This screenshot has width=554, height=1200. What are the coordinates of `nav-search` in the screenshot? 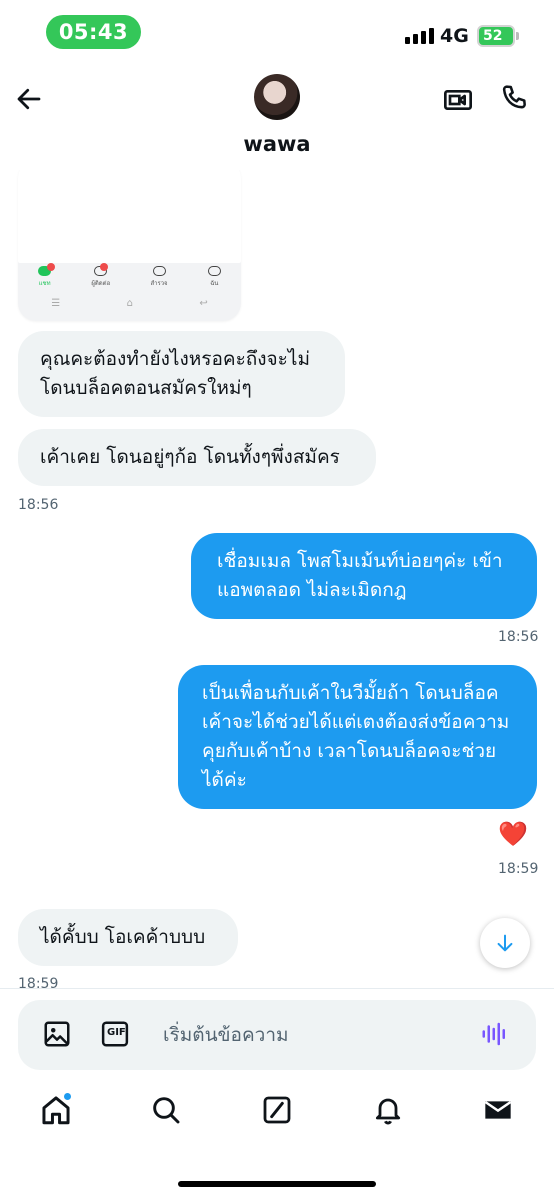 It's located at (166, 1110).